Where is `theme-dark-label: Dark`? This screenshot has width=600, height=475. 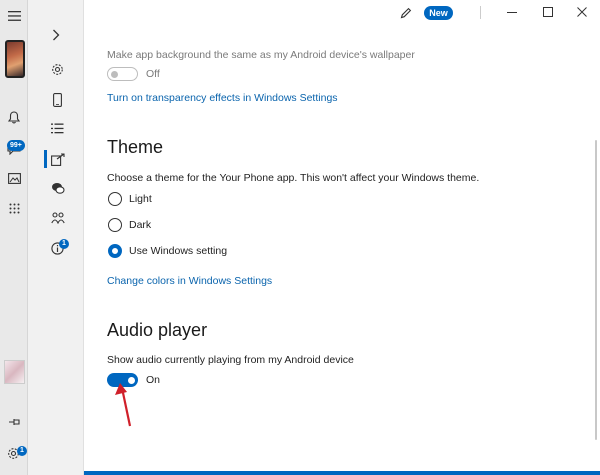
theme-dark-label: Dark is located at coordinates (140, 225).